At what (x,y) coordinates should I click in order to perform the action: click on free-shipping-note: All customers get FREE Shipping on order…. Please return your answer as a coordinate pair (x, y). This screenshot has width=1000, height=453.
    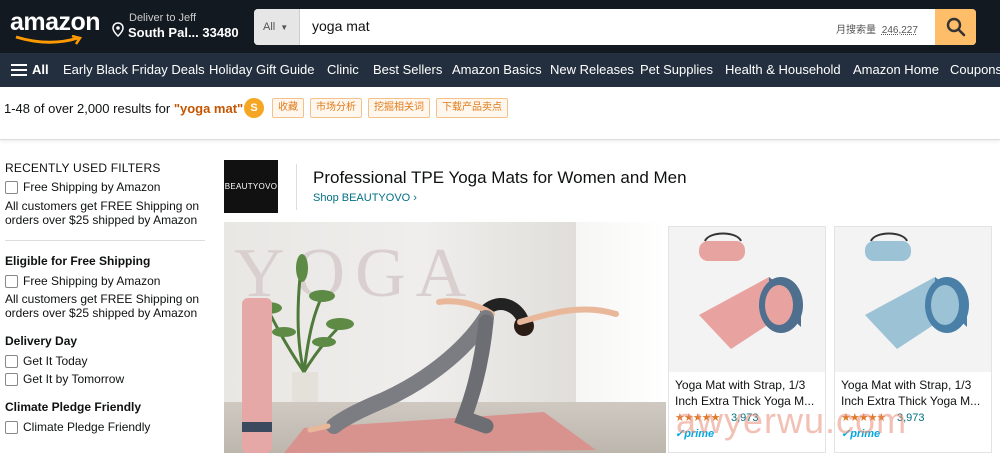
    Looking at the image, I should click on (102, 306).